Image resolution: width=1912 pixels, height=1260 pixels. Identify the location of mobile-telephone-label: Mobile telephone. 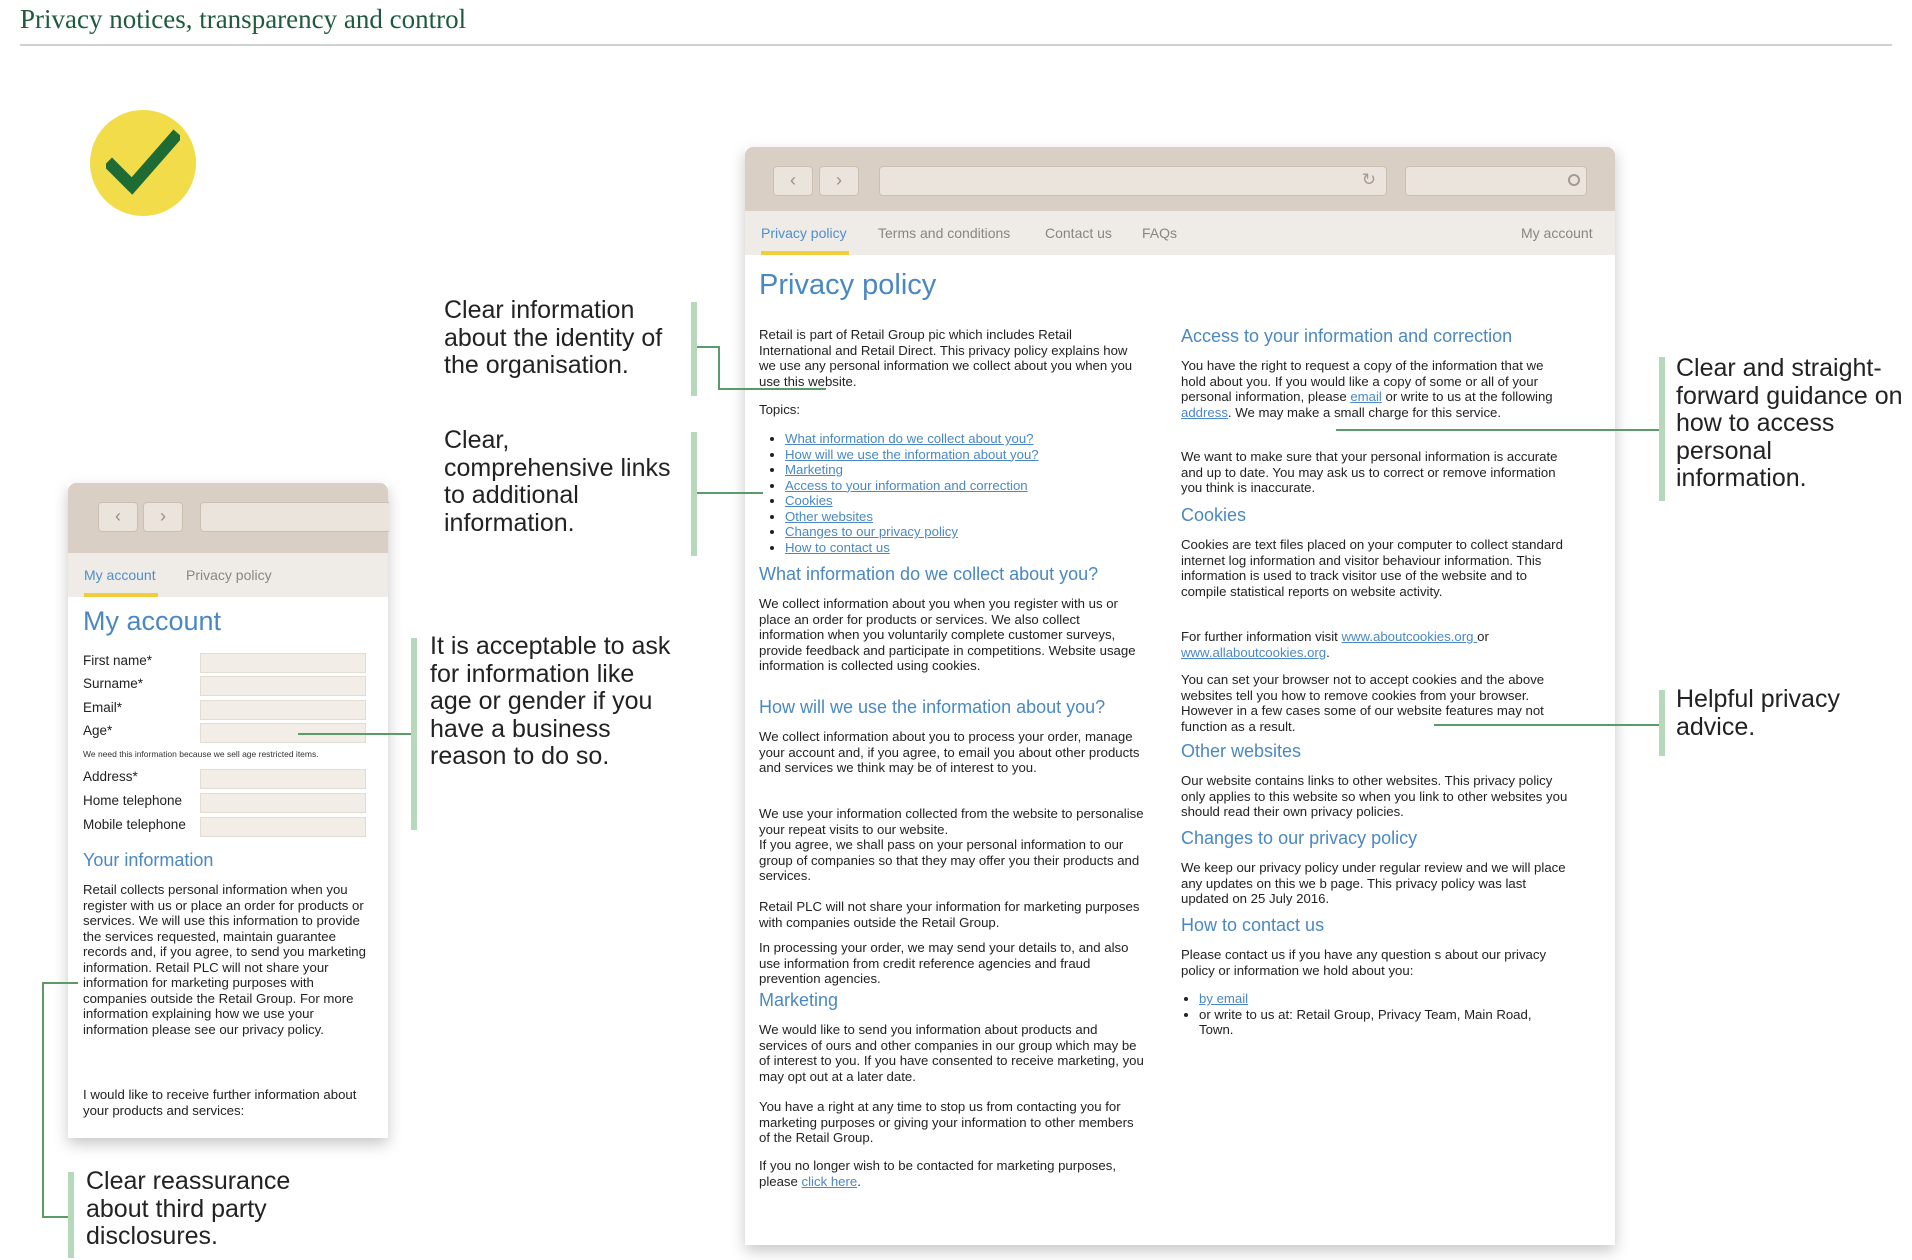
(134, 824).